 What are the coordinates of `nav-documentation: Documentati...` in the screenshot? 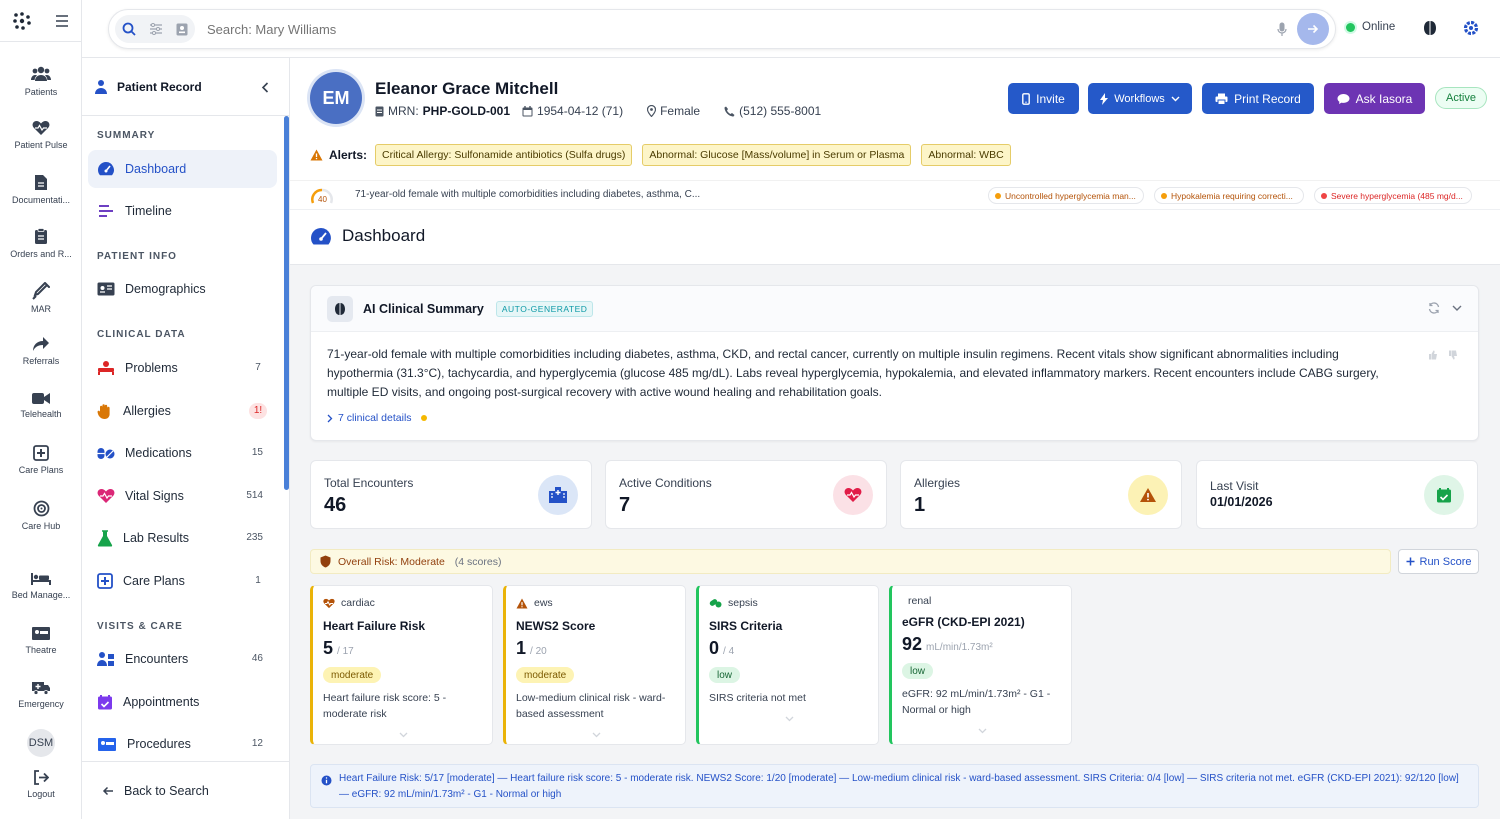 It's located at (41, 189).